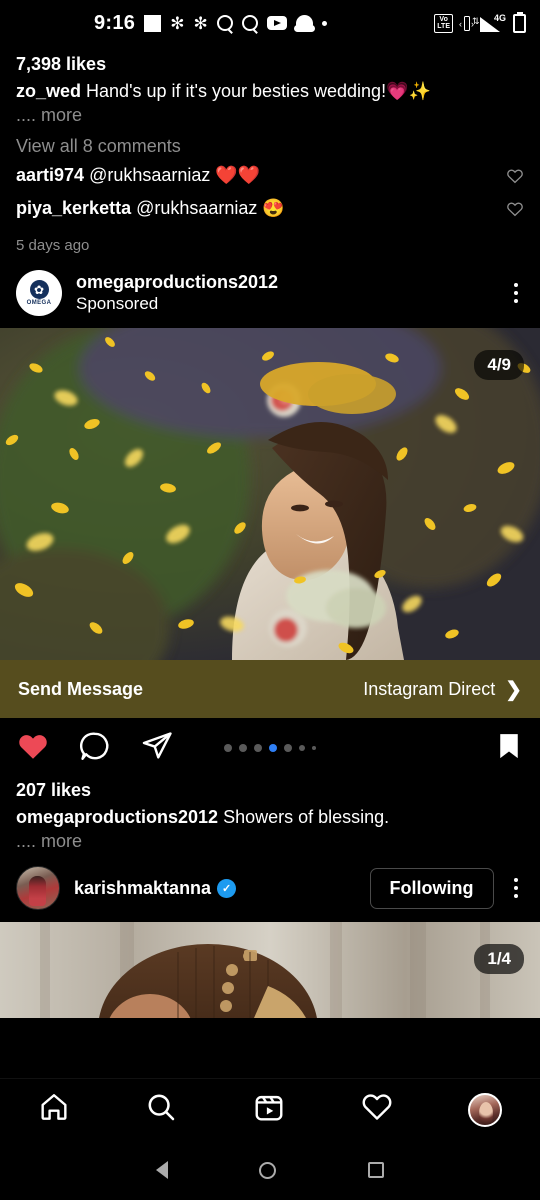 This screenshot has width=540, height=1200. What do you see at coordinates (499, 365) in the screenshot?
I see `carousel-counter: 4/9` at bounding box center [499, 365].